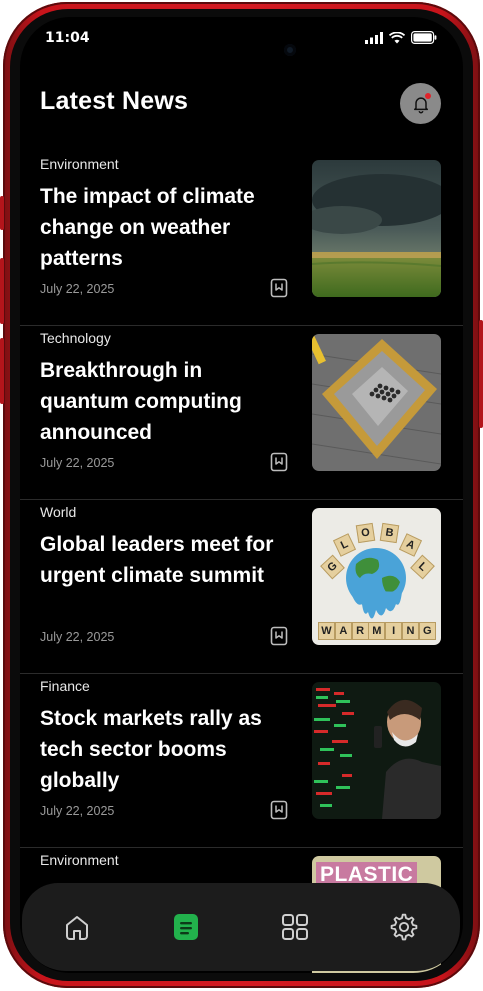  I want to click on signal-icon, so click(374, 37).